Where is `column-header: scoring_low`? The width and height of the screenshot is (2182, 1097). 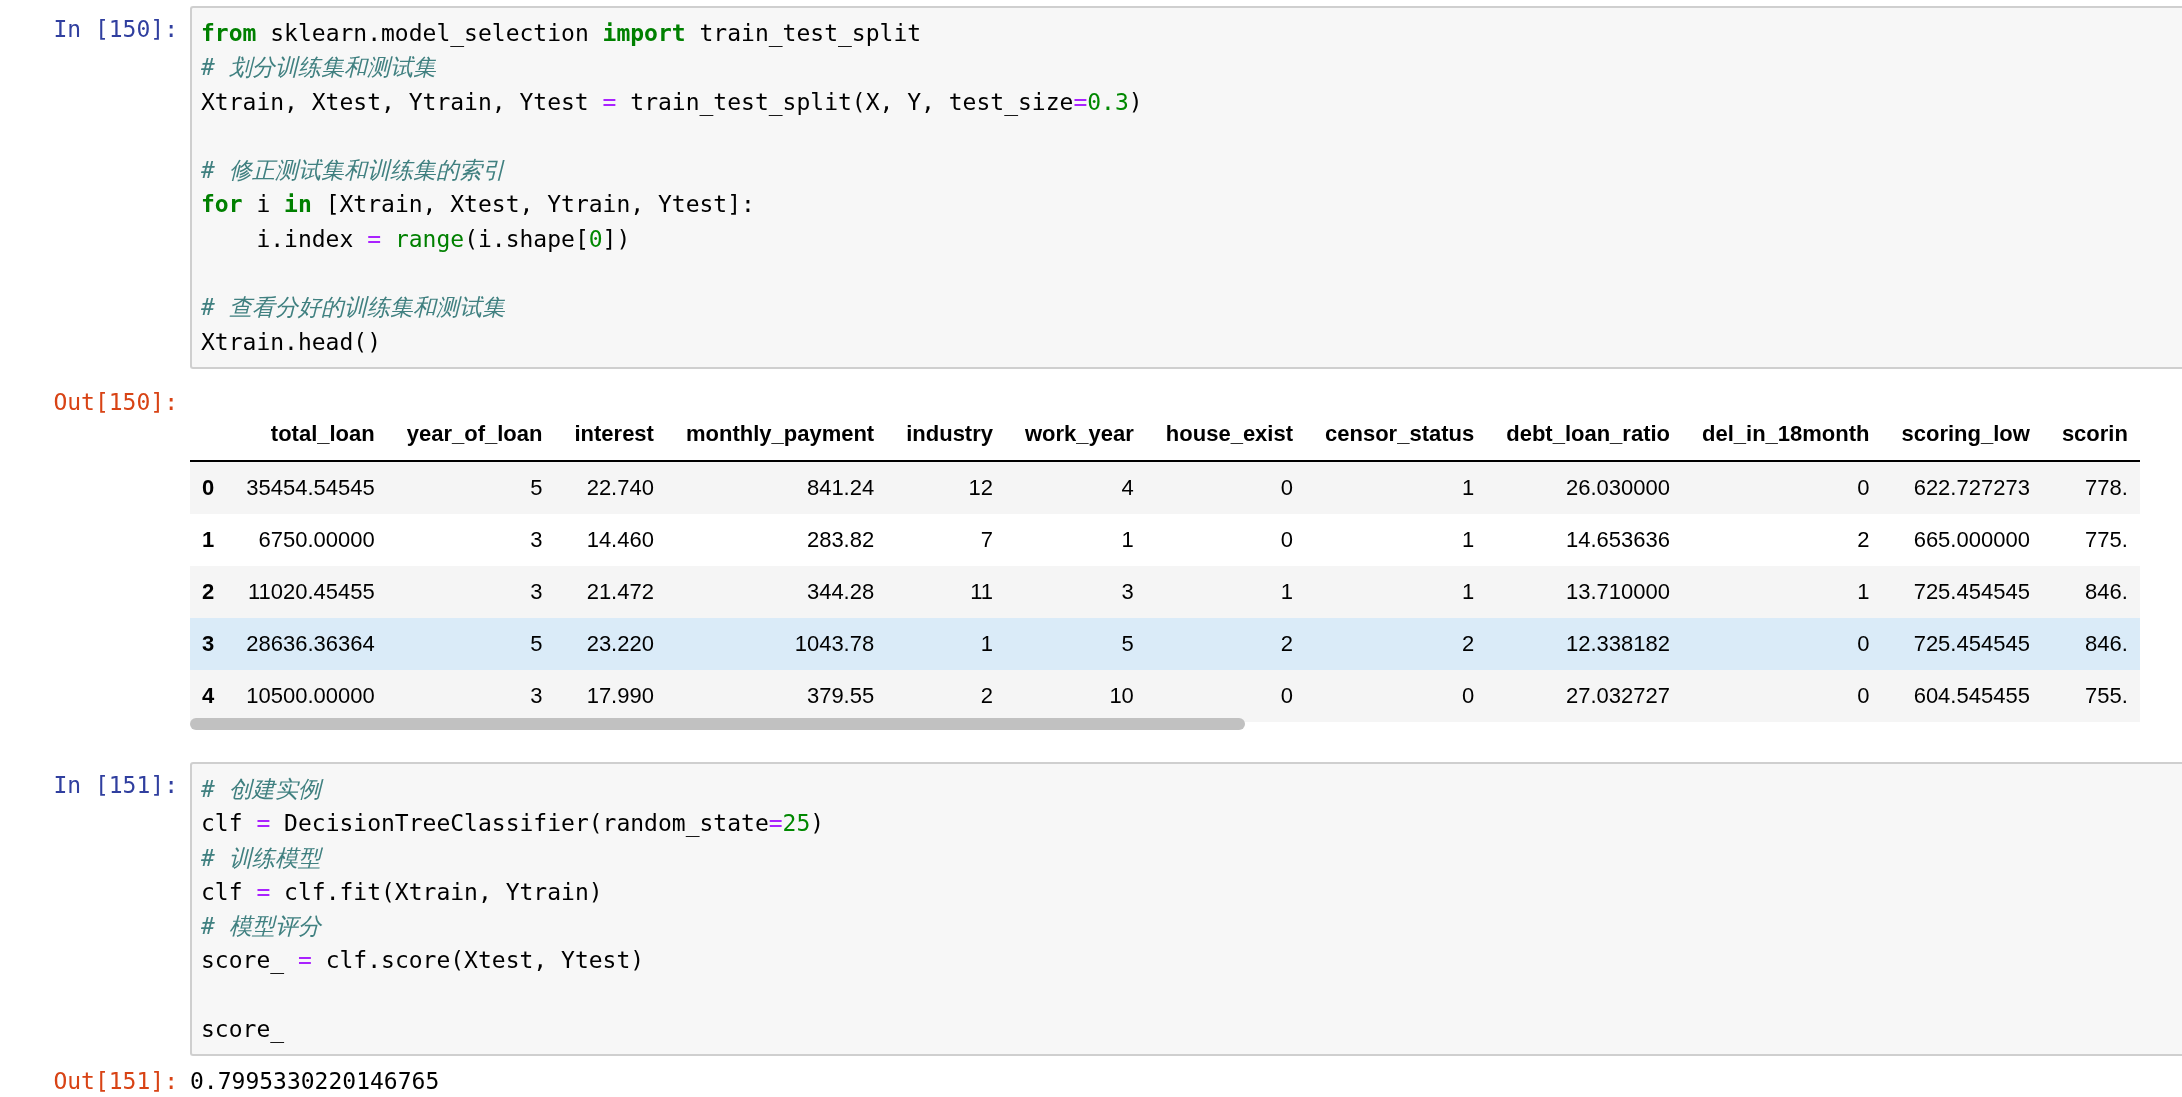
column-header: scoring_low is located at coordinates (1961, 437).